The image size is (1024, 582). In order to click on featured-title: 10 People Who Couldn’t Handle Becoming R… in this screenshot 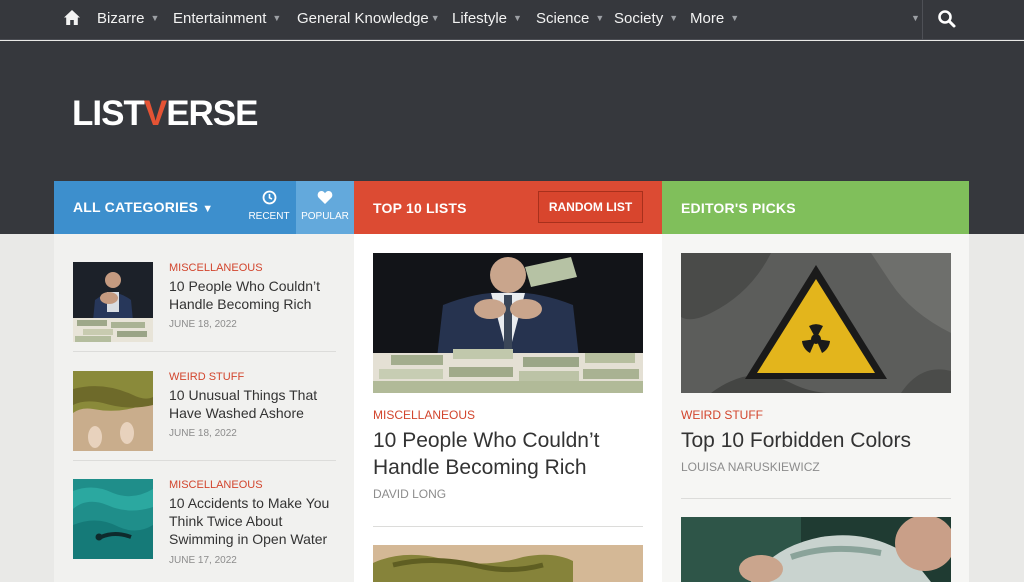, I will do `click(508, 454)`.